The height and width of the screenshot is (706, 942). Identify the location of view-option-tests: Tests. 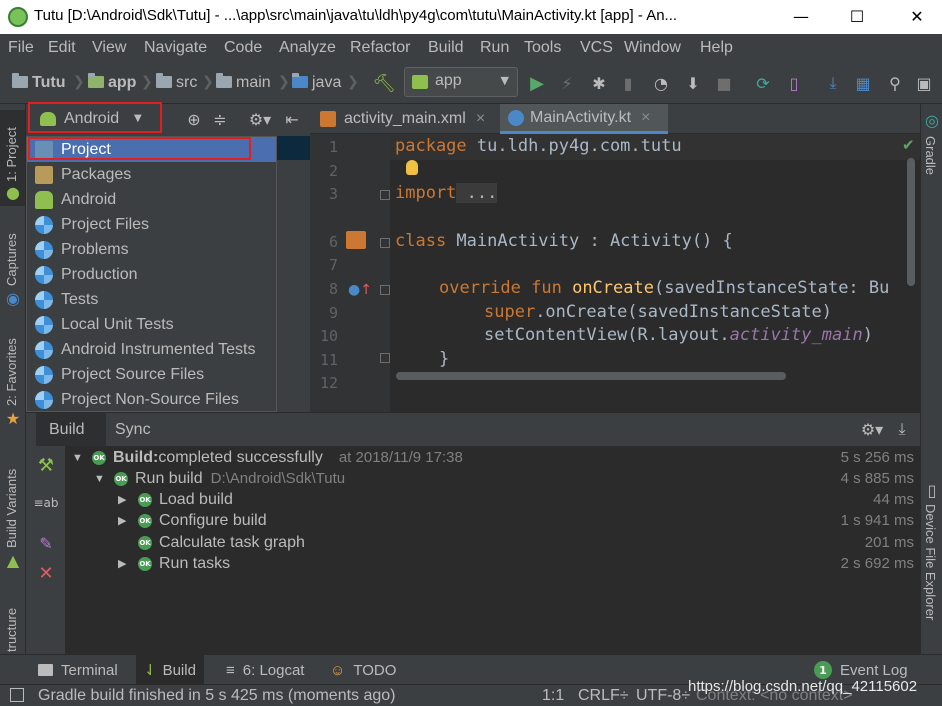
(151, 299).